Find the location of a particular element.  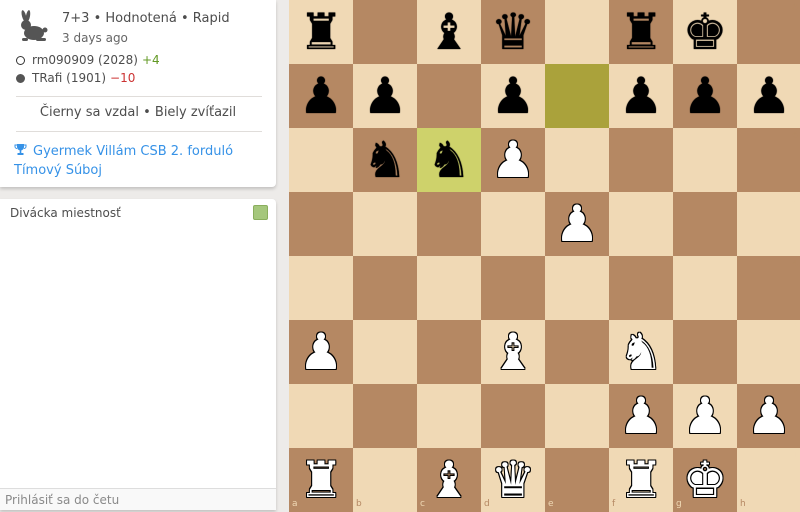

square-a5 is located at coordinates (321, 224).